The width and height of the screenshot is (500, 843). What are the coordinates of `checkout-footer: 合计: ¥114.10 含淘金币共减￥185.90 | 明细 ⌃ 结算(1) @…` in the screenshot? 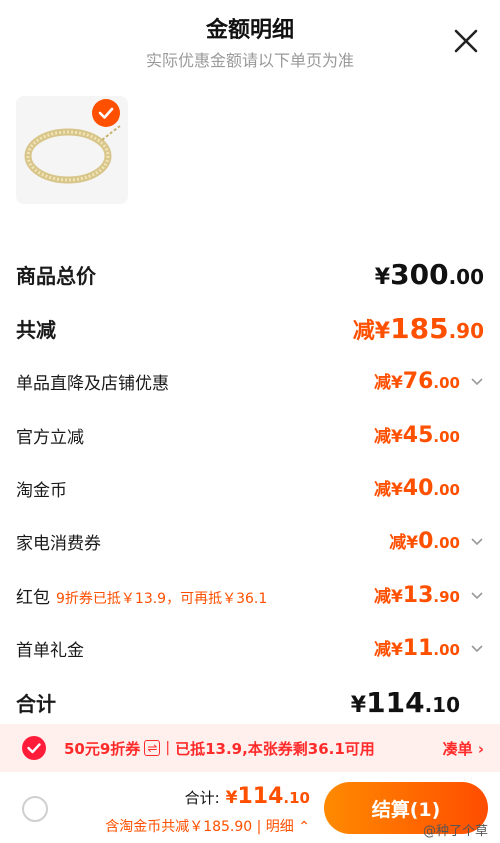 It's located at (250, 807).